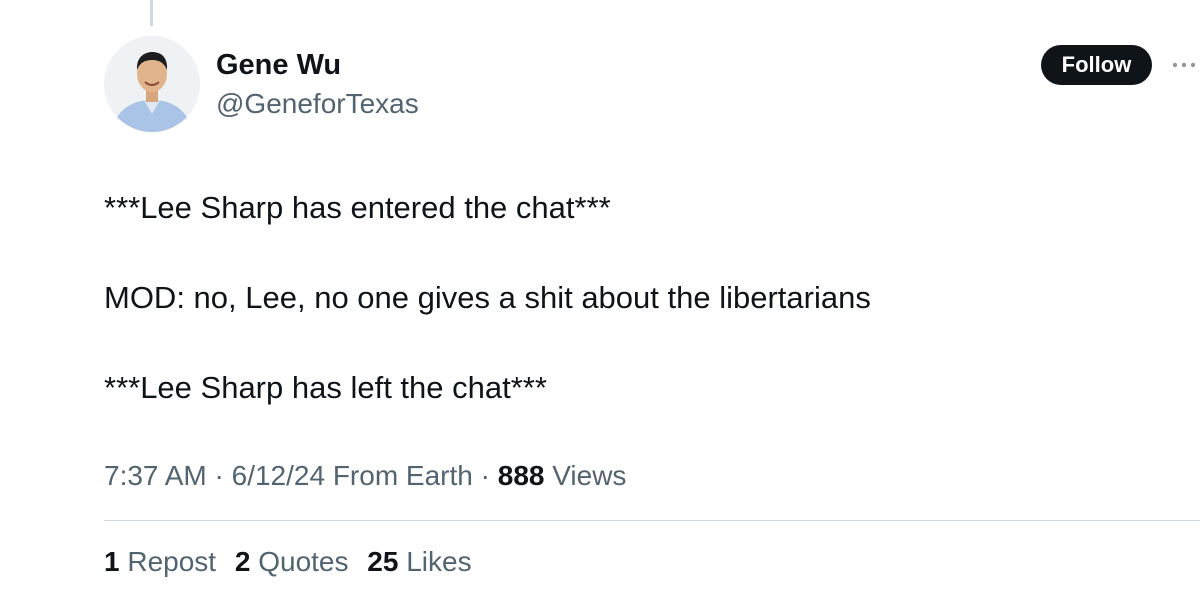  Describe the element at coordinates (439, 561) in the screenshot. I see `likes-label: Likes` at that location.